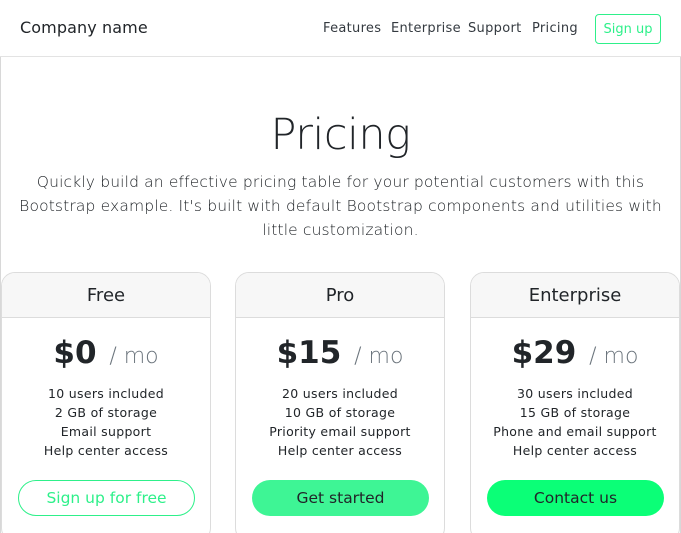 The height and width of the screenshot is (533, 681). I want to click on nav-link-enterprise: Enterprise, so click(426, 28).